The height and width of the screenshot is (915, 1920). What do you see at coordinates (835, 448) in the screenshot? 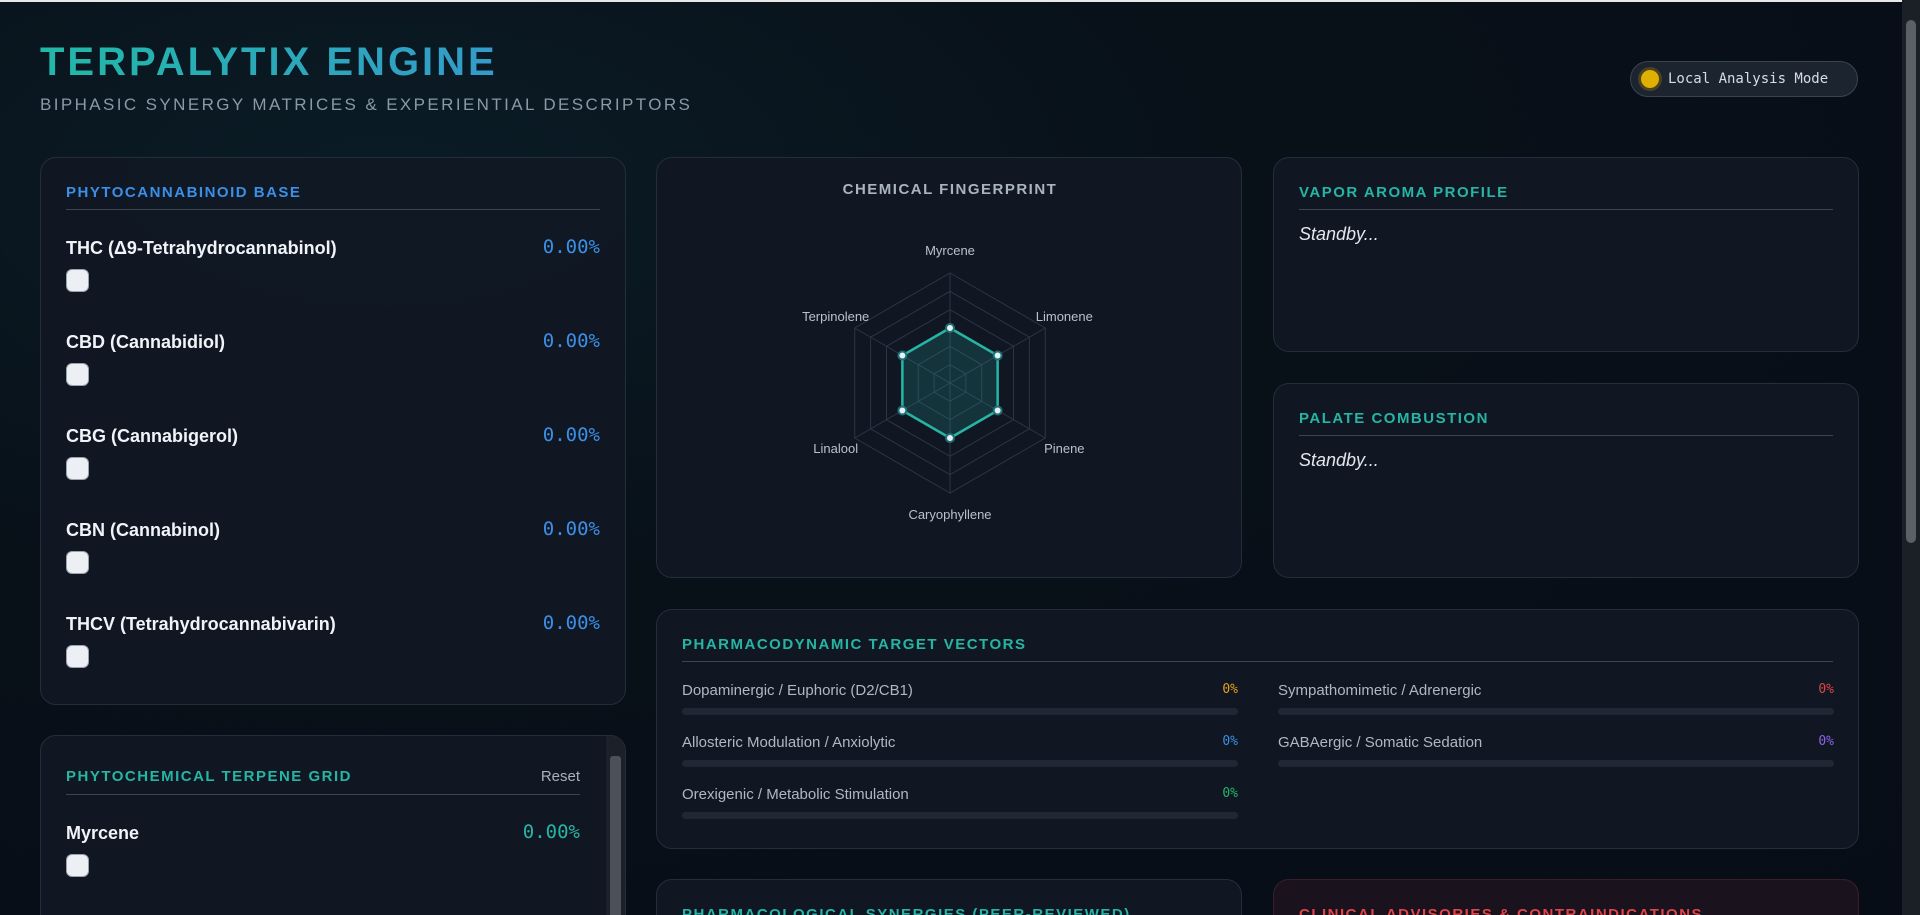
I see `radar-axis-label: Linalool` at bounding box center [835, 448].